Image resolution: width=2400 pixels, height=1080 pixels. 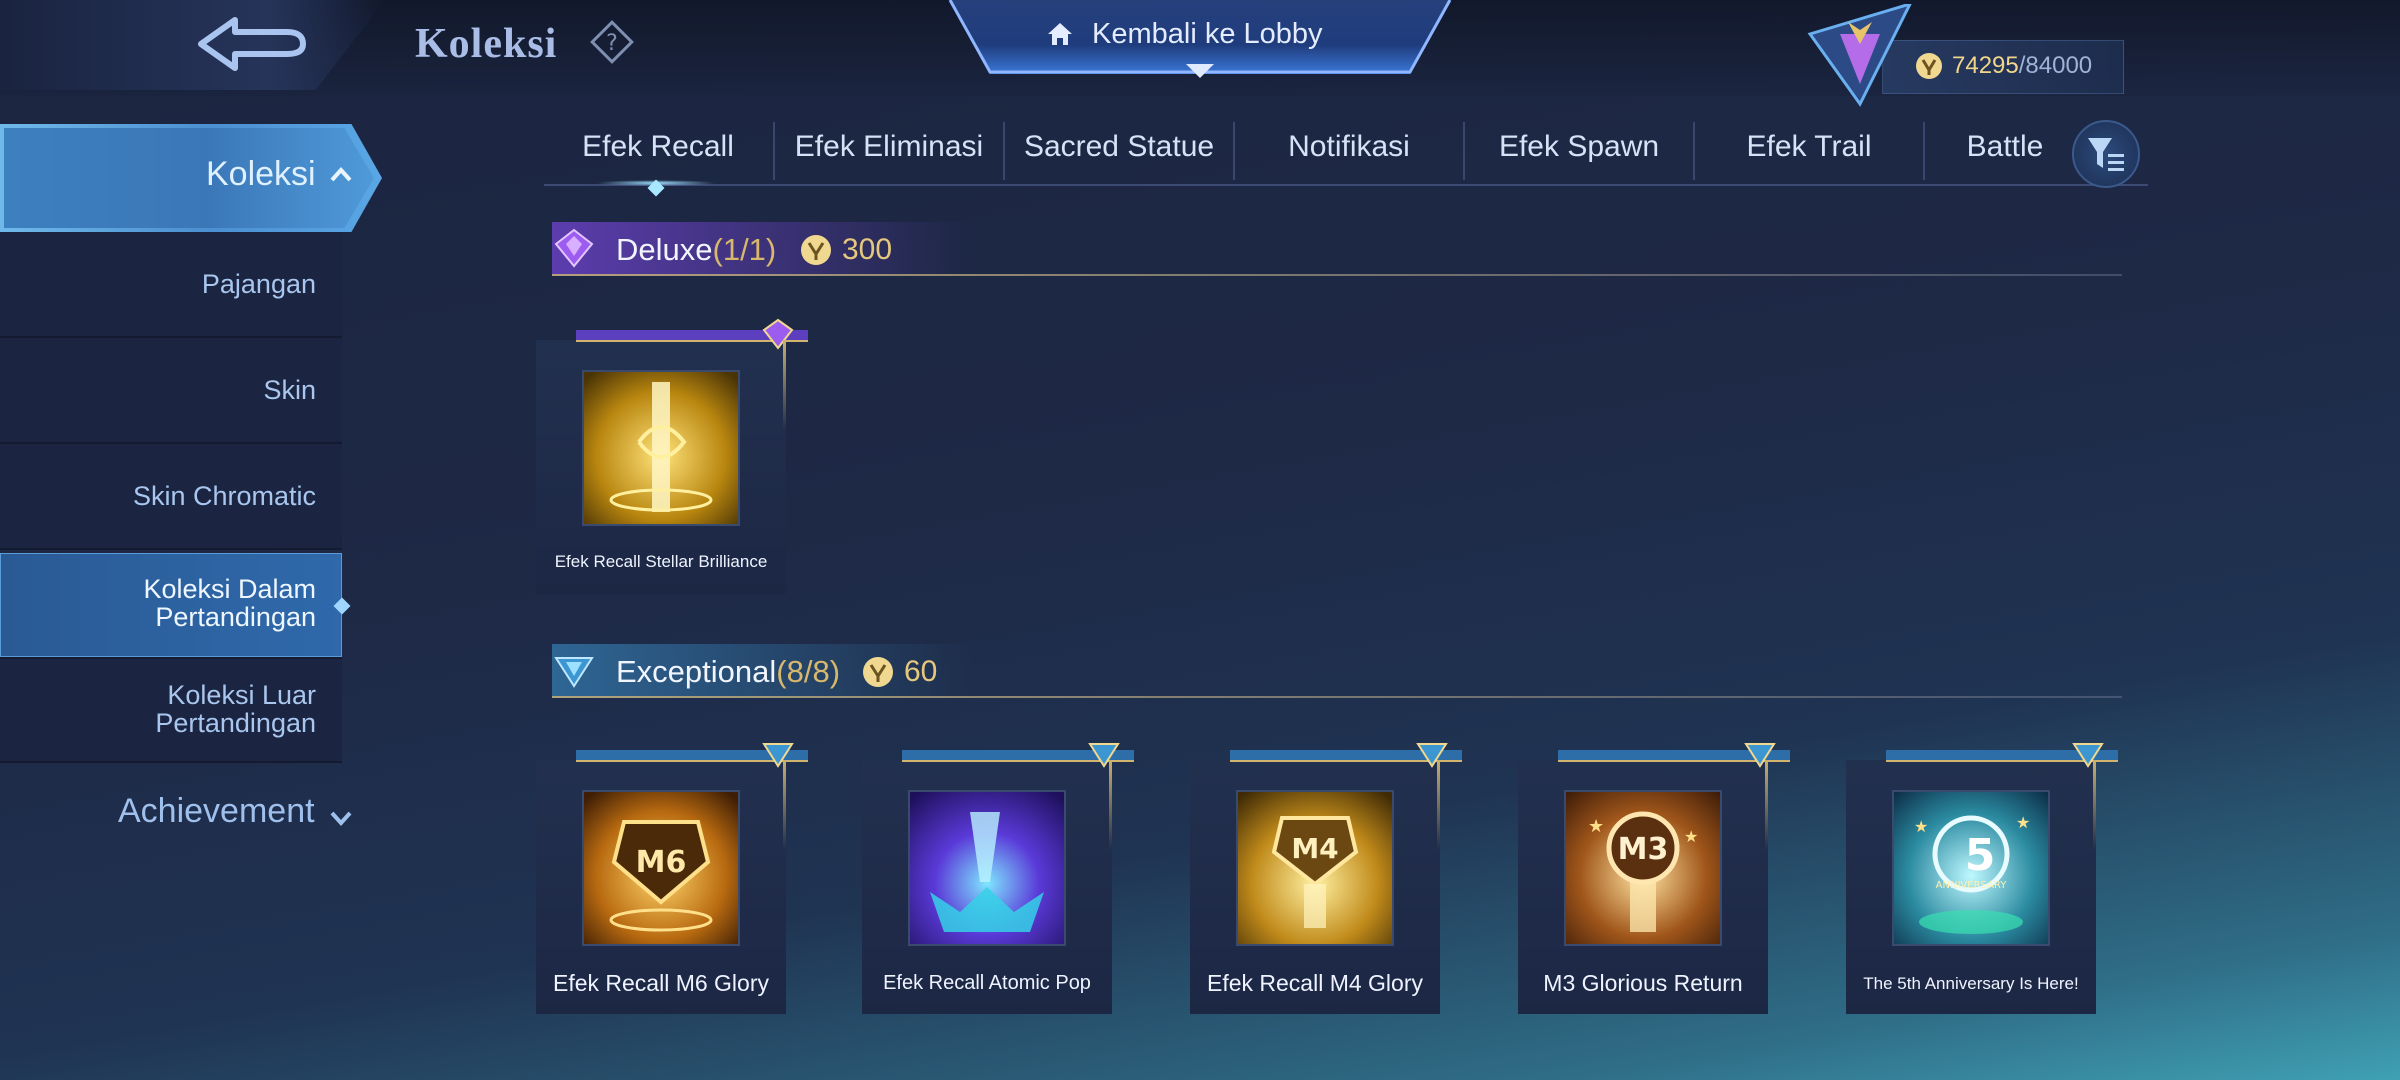 I want to click on page-title: Koleksi, so click(x=486, y=44).